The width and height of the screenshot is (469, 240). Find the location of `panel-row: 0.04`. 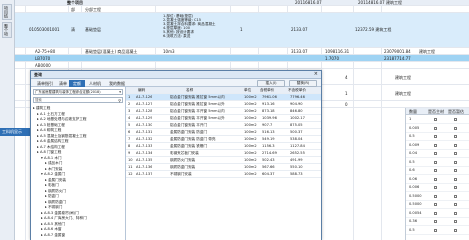

panel-row: 0.04 is located at coordinates (437, 154).